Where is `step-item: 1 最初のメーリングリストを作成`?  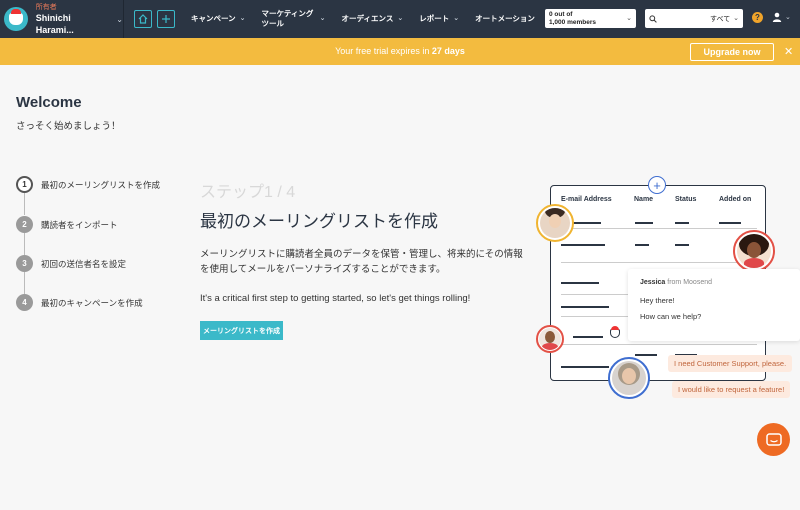
step-item: 1 最初のメーリングリストを作成 is located at coordinates (88, 184).